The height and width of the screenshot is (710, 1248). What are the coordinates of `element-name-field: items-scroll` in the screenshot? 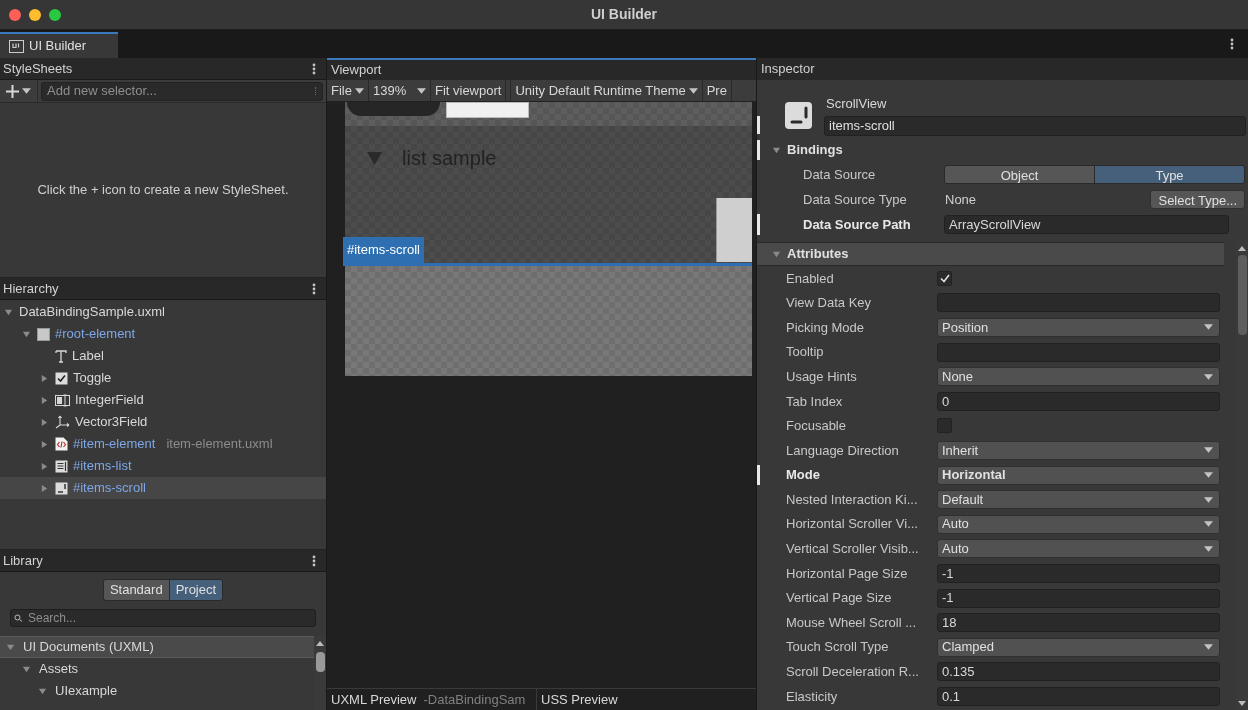 It's located at (1035, 126).